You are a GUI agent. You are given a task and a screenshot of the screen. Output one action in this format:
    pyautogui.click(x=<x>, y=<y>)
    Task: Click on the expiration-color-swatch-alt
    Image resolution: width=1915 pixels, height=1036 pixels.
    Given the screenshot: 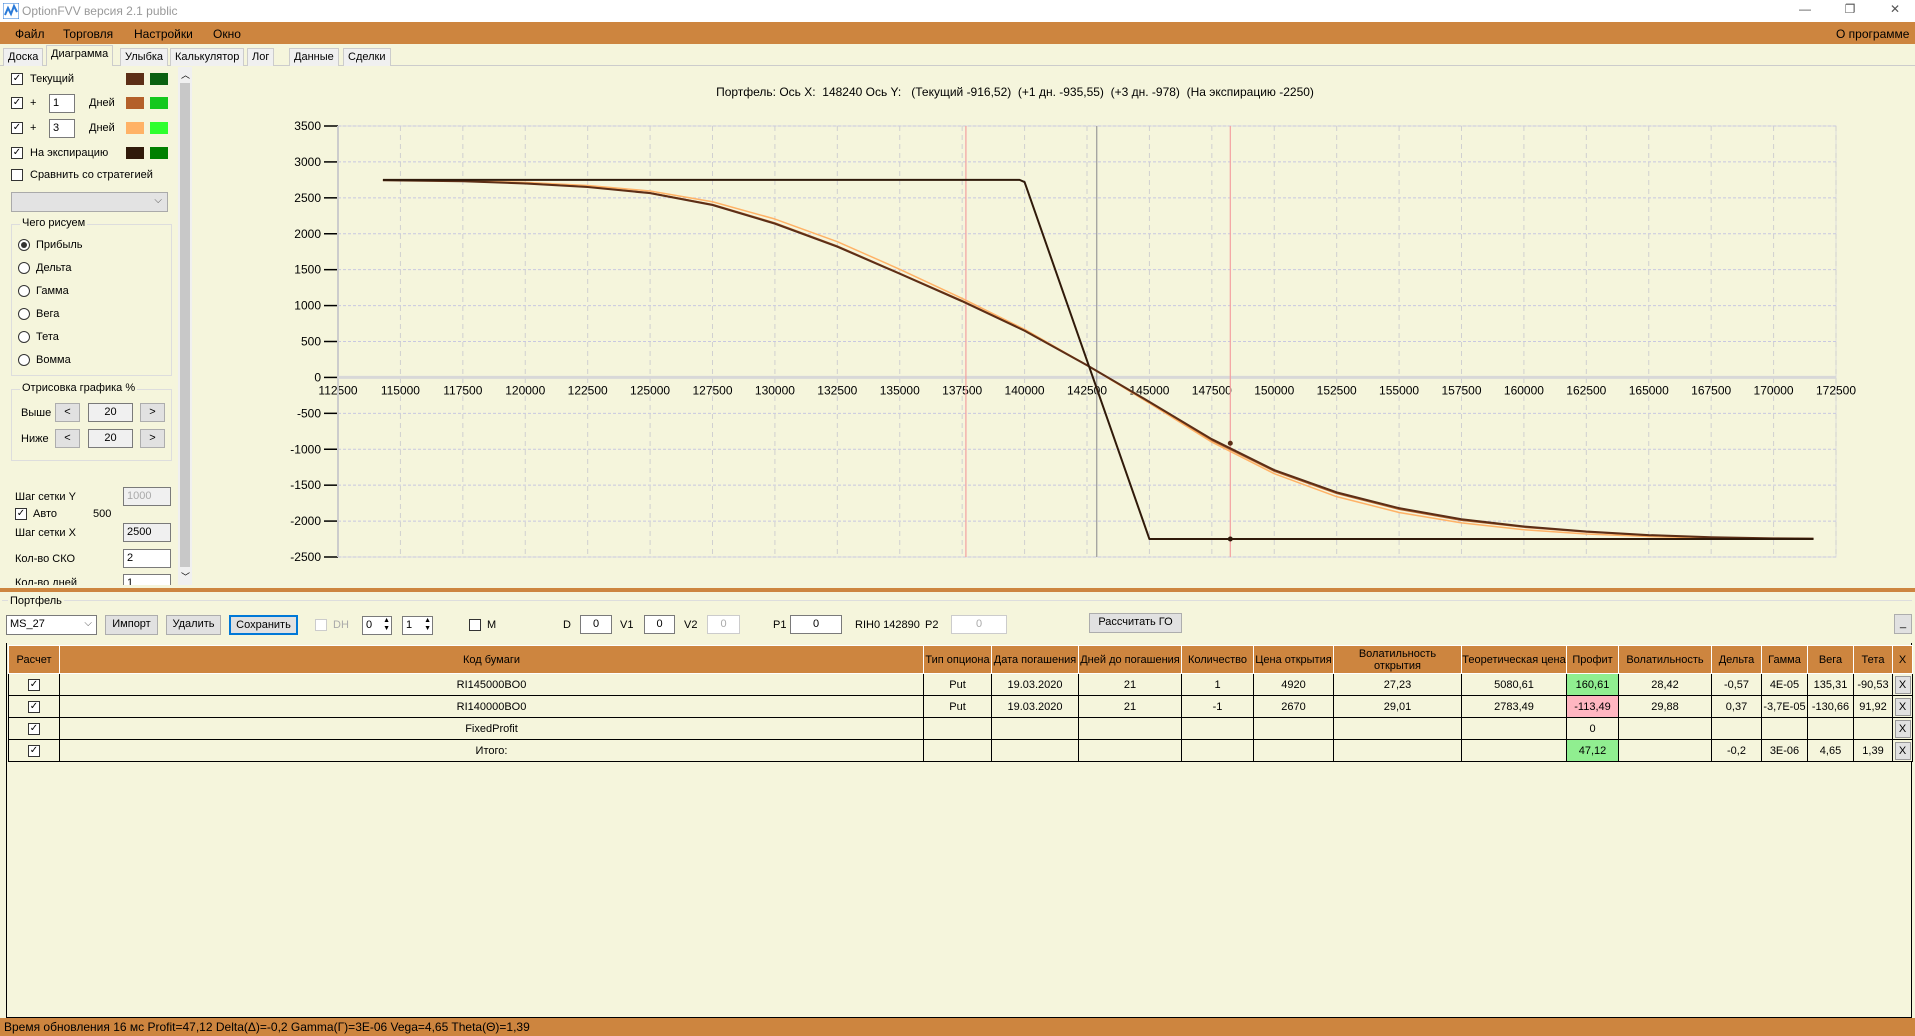 What is the action you would take?
    pyautogui.click(x=159, y=153)
    